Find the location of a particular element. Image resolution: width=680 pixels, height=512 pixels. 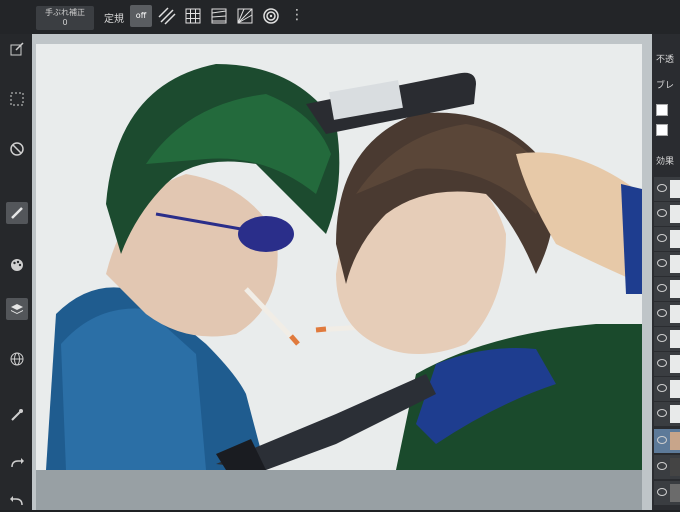

no-icon is located at coordinates (17, 149).